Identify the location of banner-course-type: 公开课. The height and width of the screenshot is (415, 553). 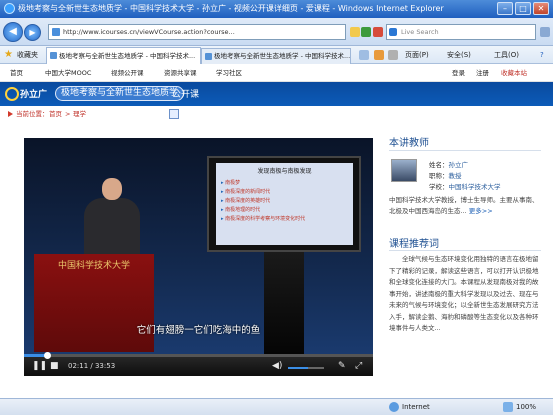
(186, 95).